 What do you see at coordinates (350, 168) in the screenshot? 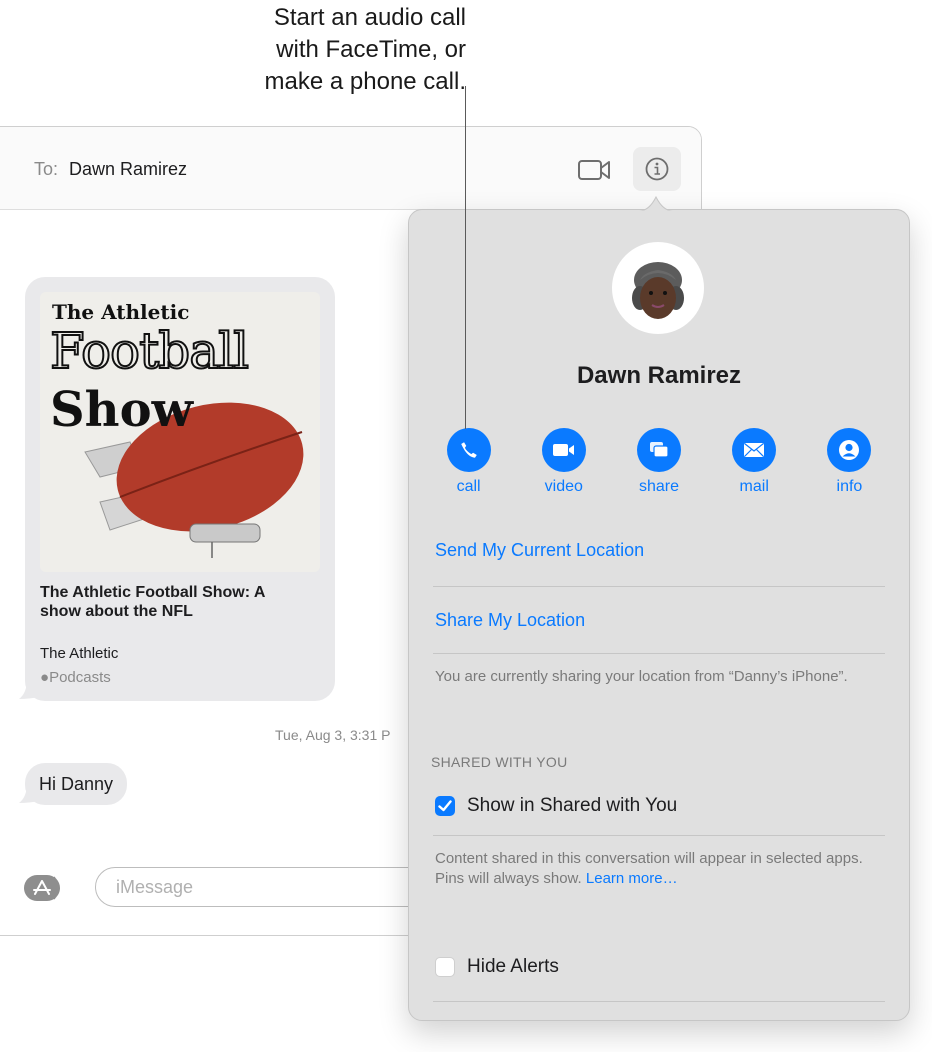
I see `conversation-header: To: Dawn Ramirez` at bounding box center [350, 168].